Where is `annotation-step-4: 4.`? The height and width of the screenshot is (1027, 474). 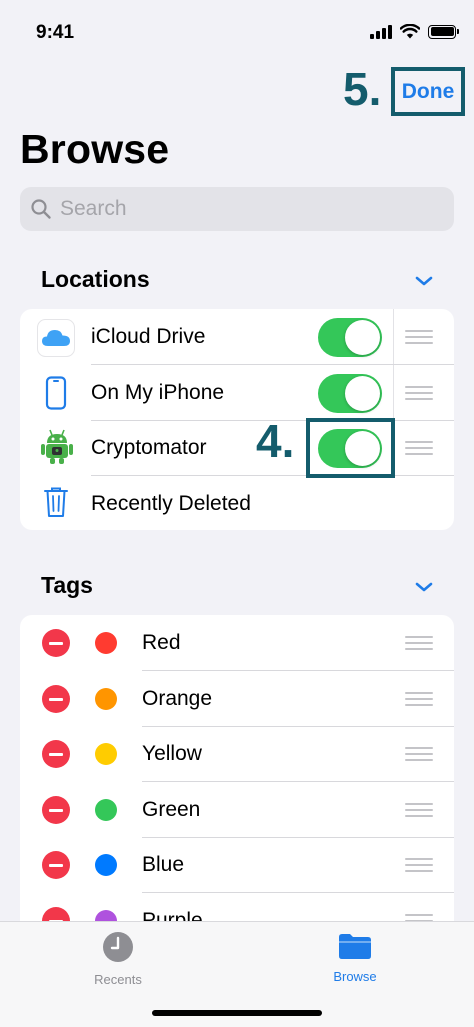 annotation-step-4: 4. is located at coordinates (275, 441).